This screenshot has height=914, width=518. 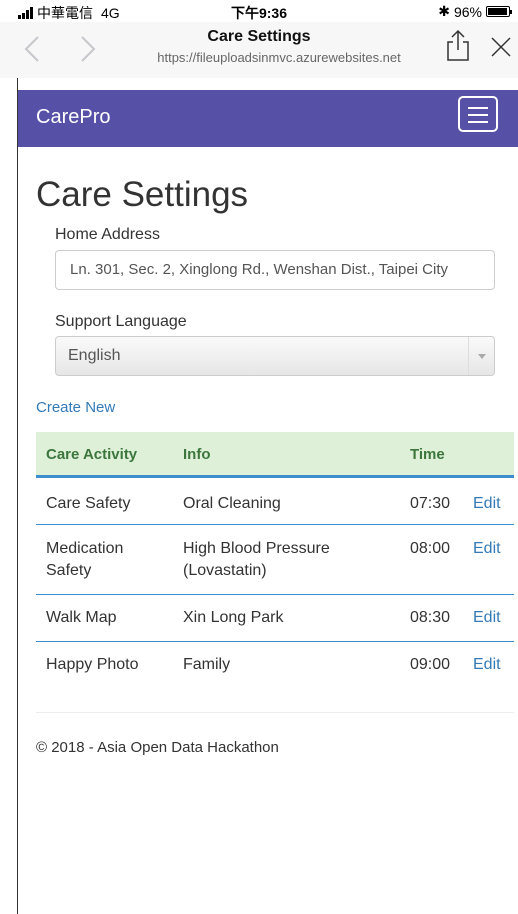 I want to click on header-time: Time, so click(x=427, y=454).